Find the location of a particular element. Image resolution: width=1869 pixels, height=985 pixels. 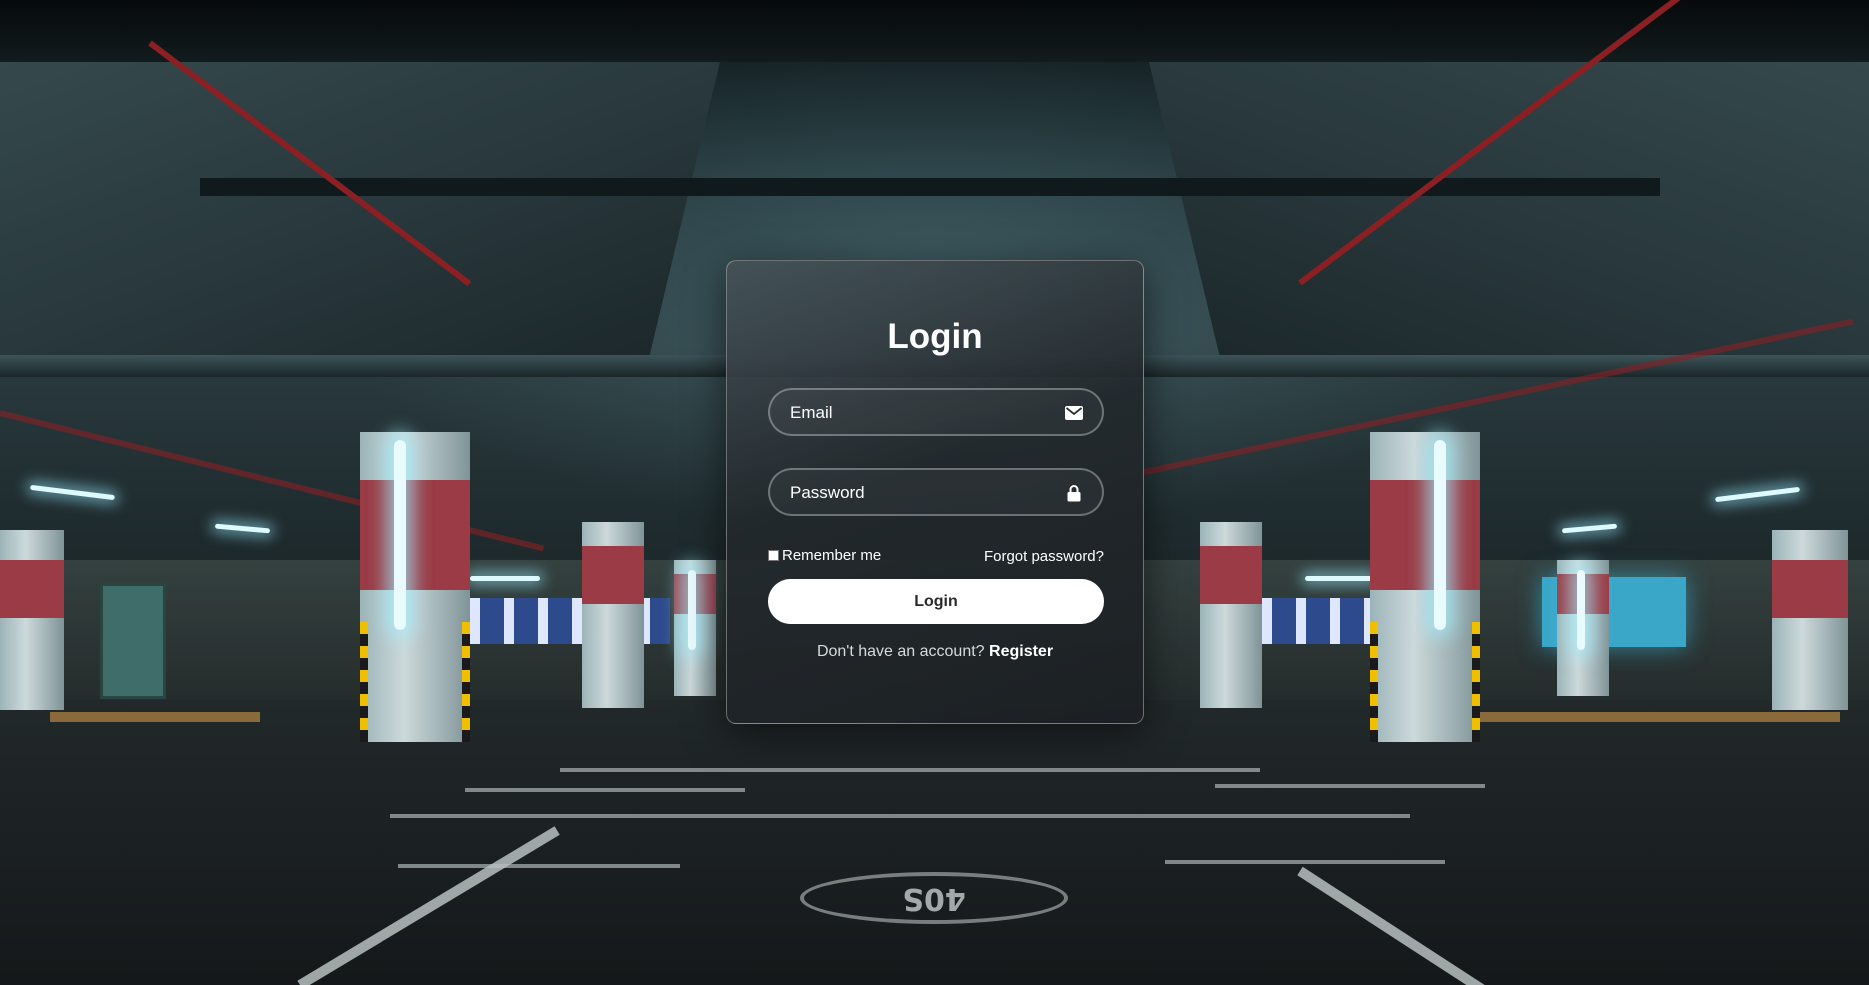

ceiling-right is located at coordinates (1509, 212).